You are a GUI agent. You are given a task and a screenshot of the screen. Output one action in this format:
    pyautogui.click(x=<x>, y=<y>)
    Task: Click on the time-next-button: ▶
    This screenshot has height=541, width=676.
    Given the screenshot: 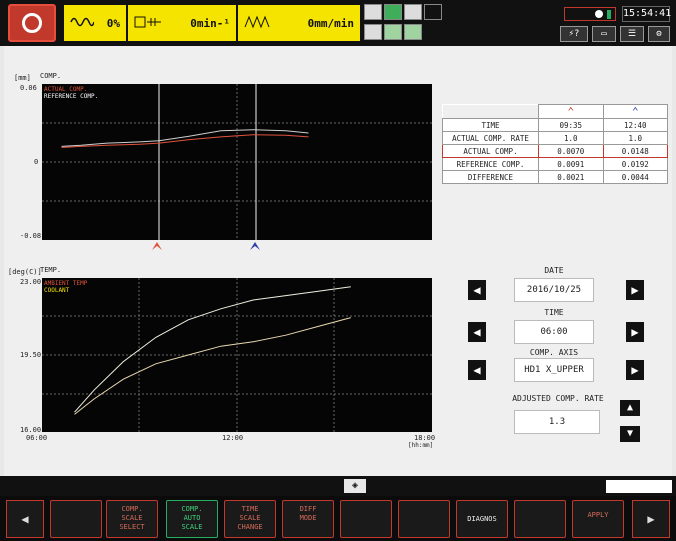 What is the action you would take?
    pyautogui.click(x=635, y=332)
    